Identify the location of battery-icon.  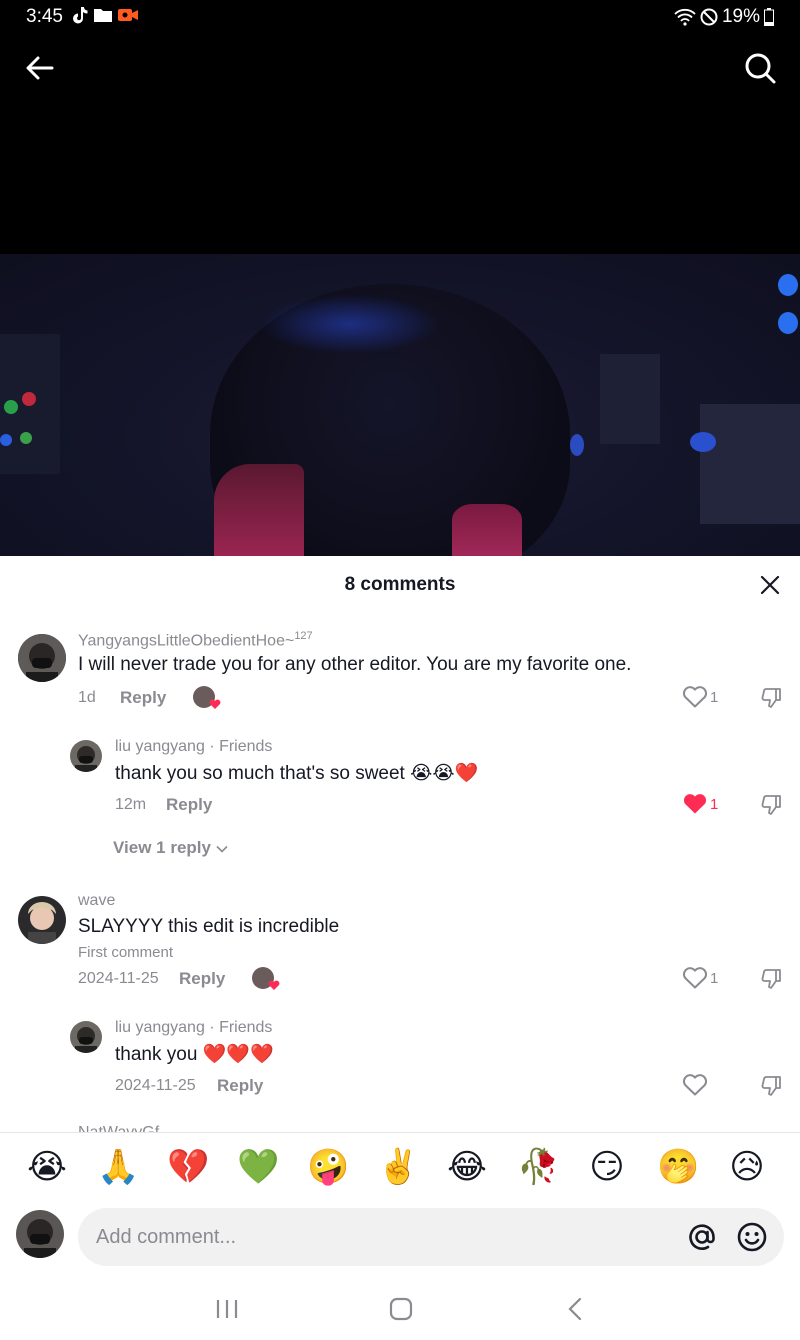
(769, 17).